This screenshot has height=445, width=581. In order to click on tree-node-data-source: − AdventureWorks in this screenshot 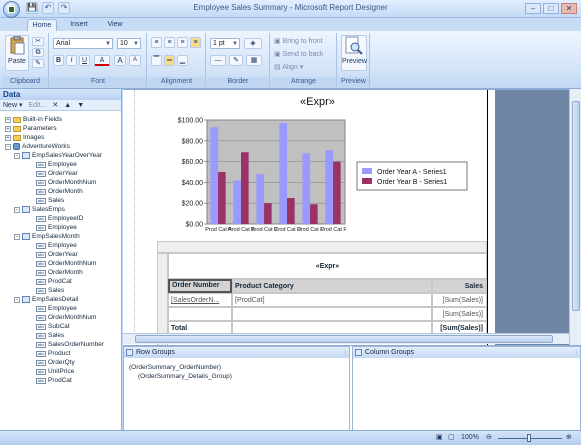, I will do `click(37, 146)`.